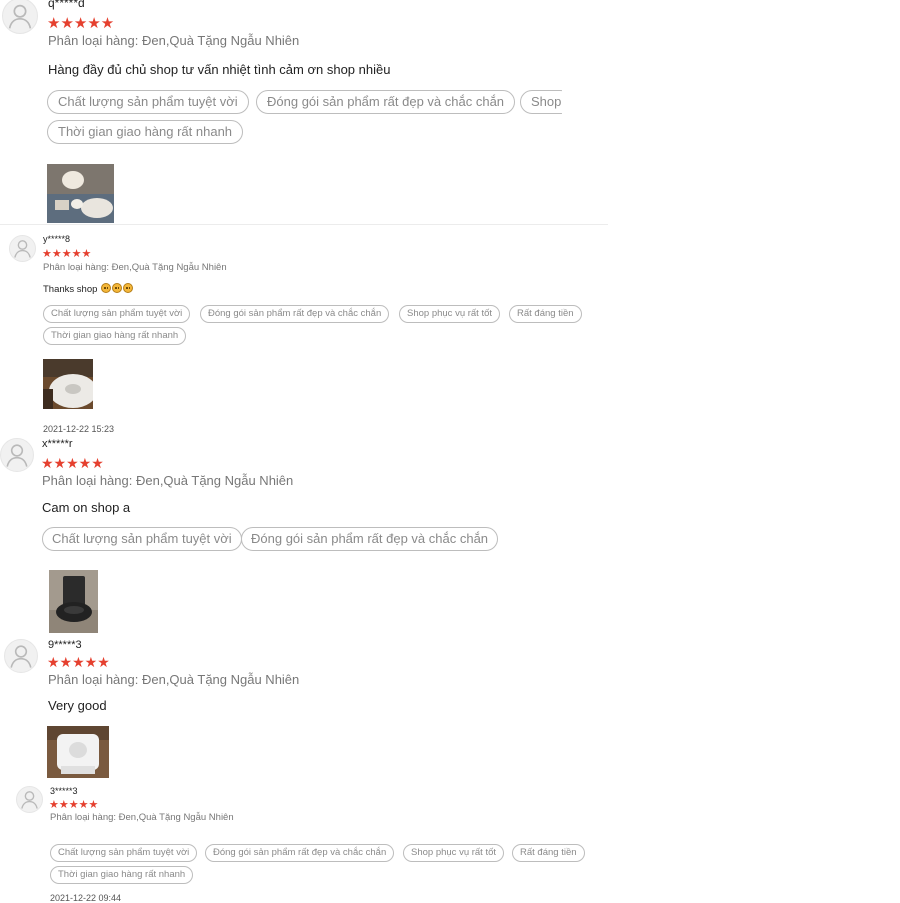 The image size is (900, 903). I want to click on reviewer-username: 3*****3, so click(64, 791).